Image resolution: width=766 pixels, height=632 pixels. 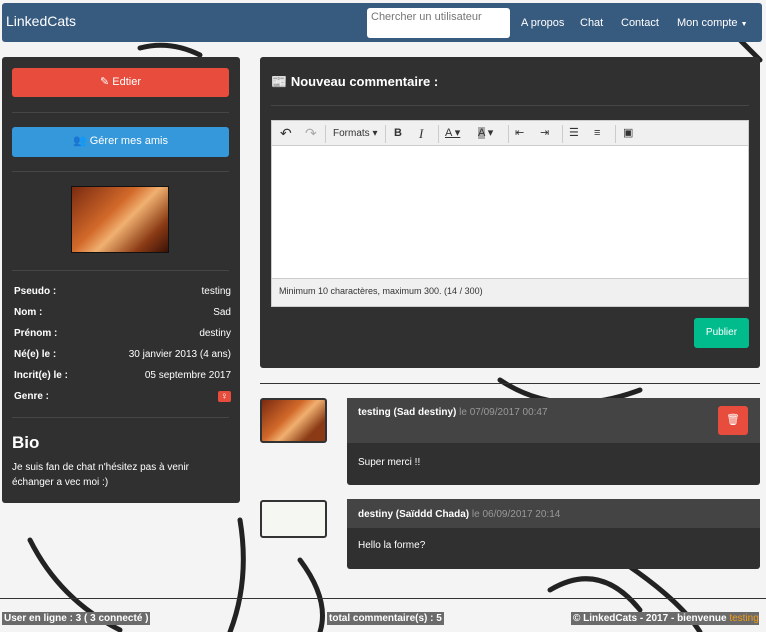 I want to click on comment-text: Hello la forme?, so click(x=392, y=545).